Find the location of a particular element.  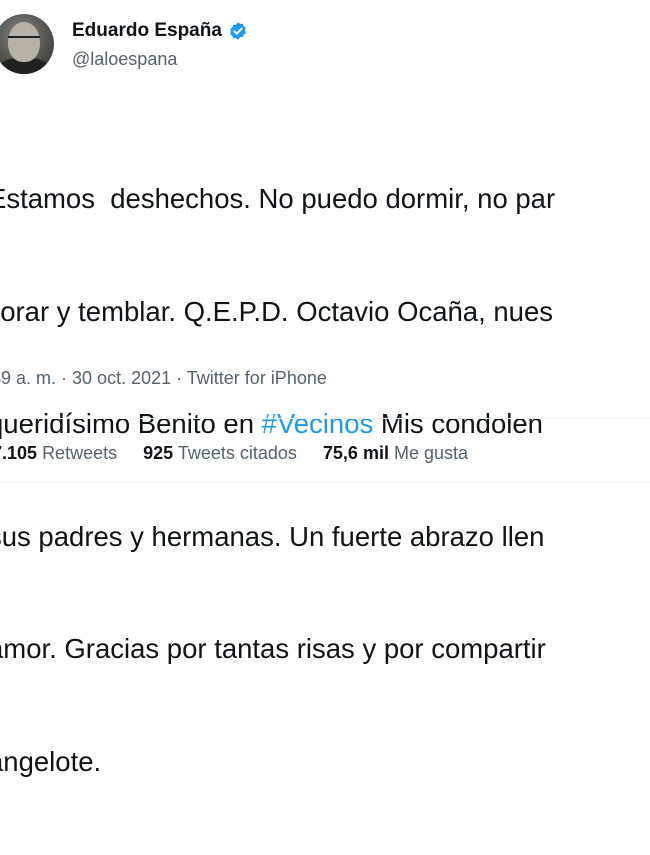

retweets-count: 7.105 is located at coordinates (19, 453).